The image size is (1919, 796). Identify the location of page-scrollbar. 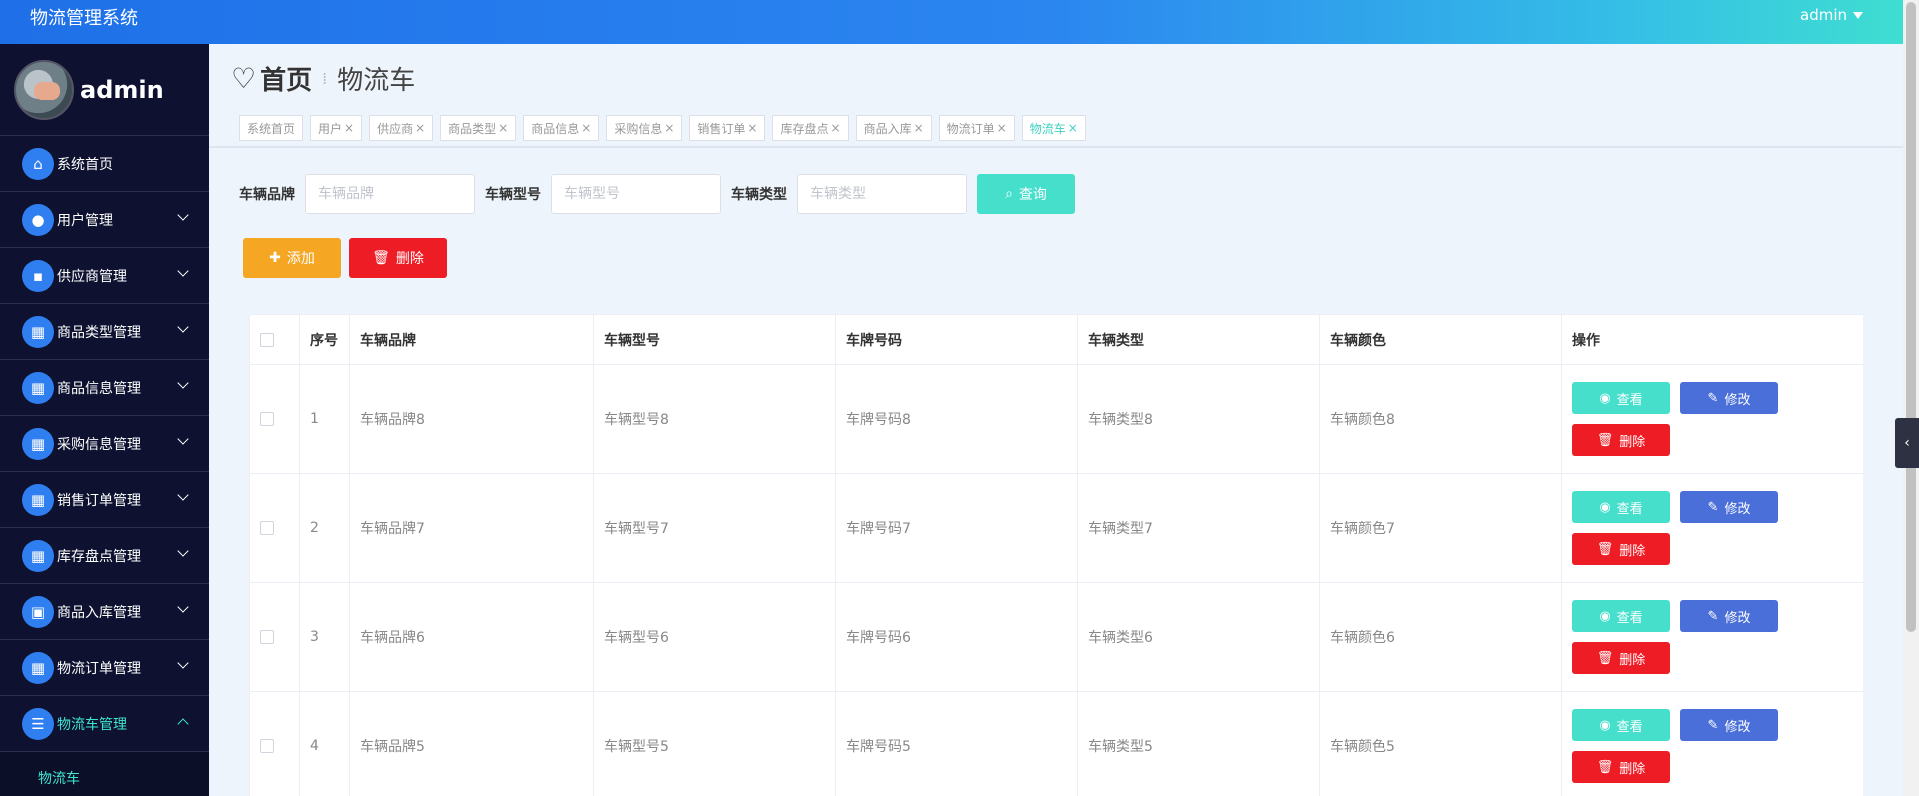
(1911, 398).